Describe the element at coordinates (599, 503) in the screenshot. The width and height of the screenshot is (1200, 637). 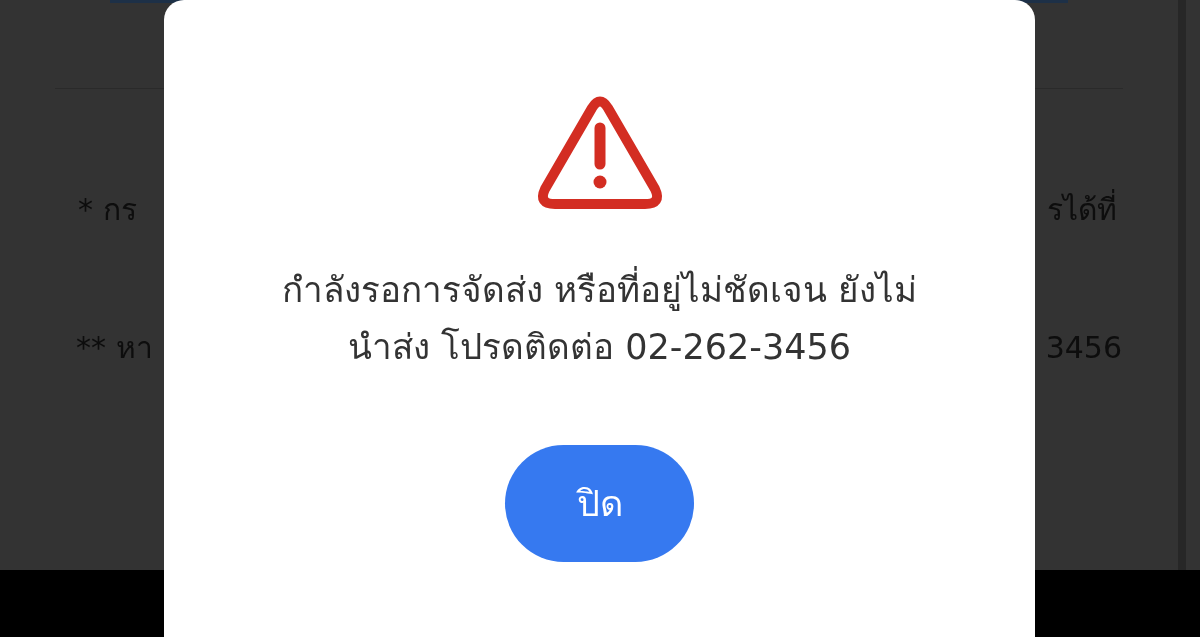
I see `close-button: ปิด` at that location.